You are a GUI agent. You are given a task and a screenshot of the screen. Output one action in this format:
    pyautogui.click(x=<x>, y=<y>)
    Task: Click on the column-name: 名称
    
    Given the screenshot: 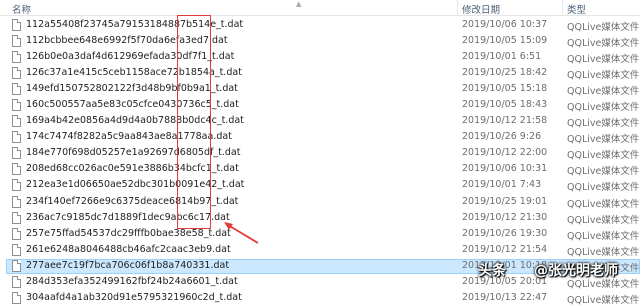 What is the action you would take?
    pyautogui.click(x=21, y=9)
    